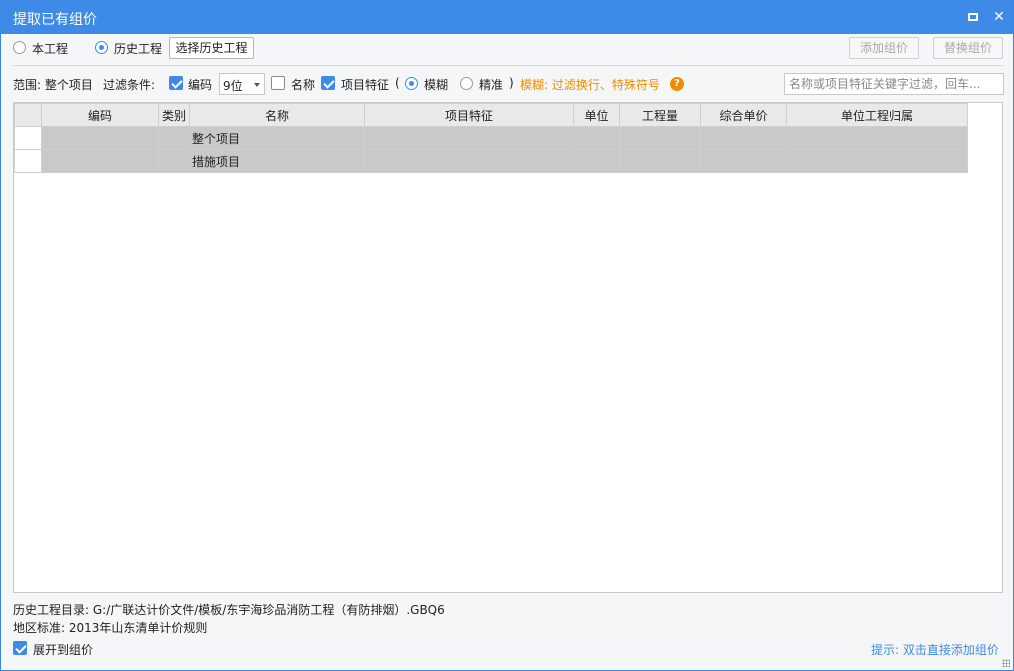 Image resolution: width=1014 pixels, height=671 pixels. I want to click on col-header-unit: 单位, so click(596, 115).